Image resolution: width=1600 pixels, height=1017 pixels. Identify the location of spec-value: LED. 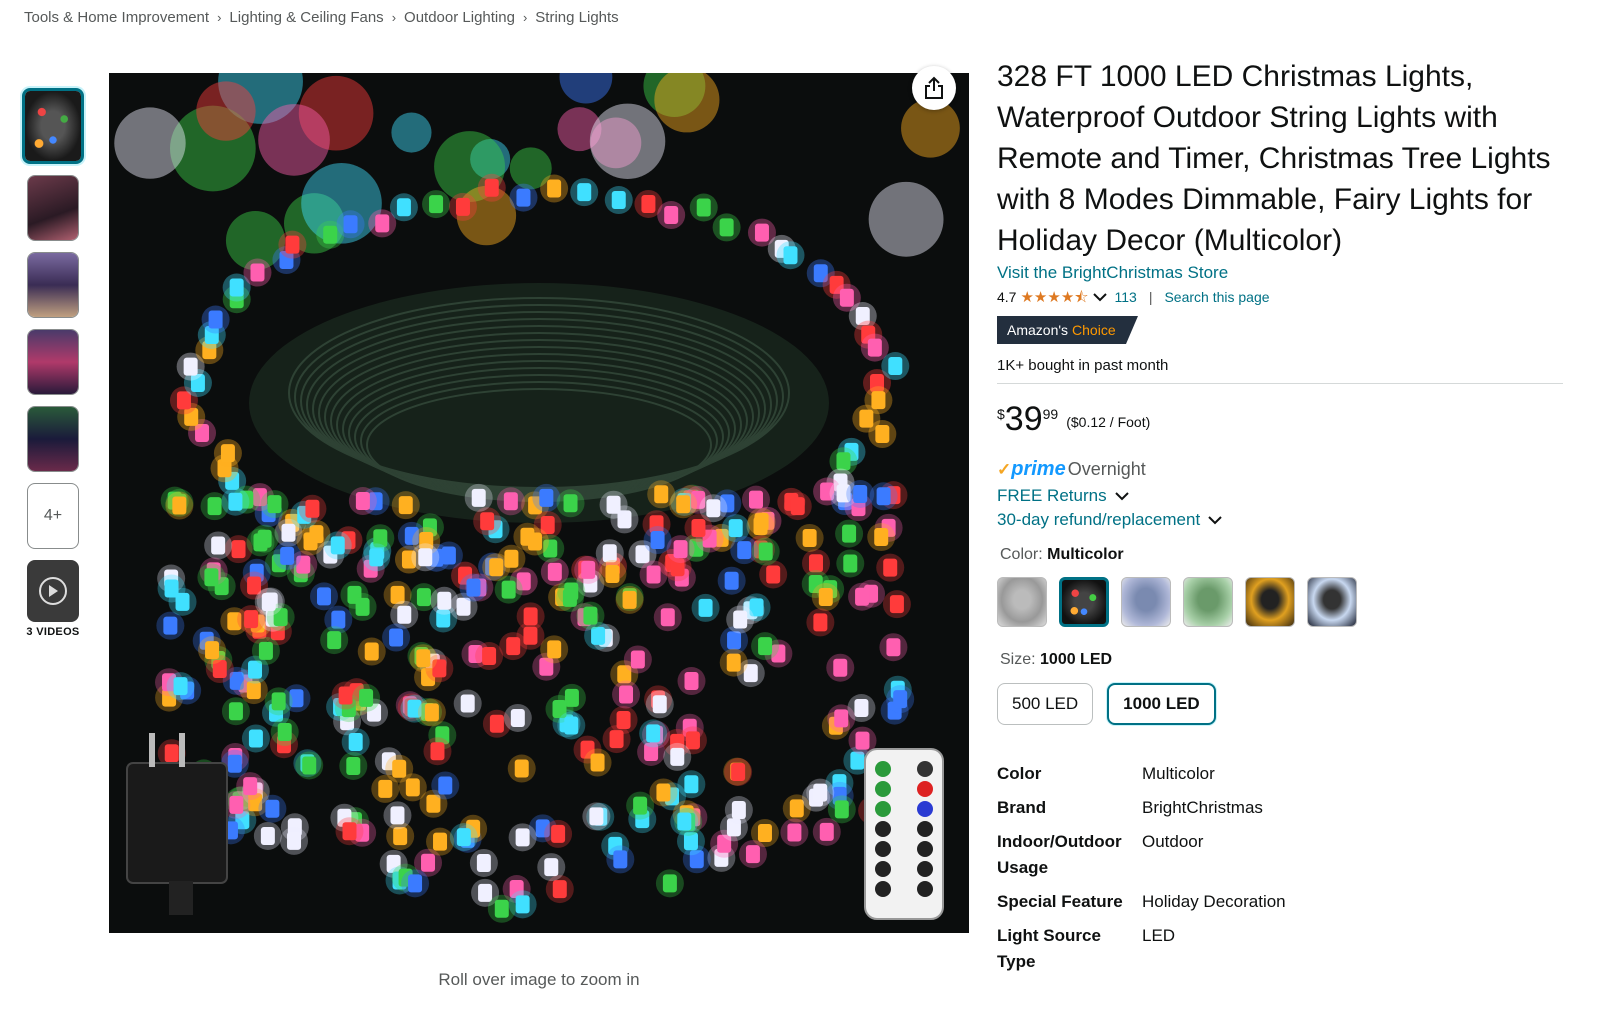
(1159, 935).